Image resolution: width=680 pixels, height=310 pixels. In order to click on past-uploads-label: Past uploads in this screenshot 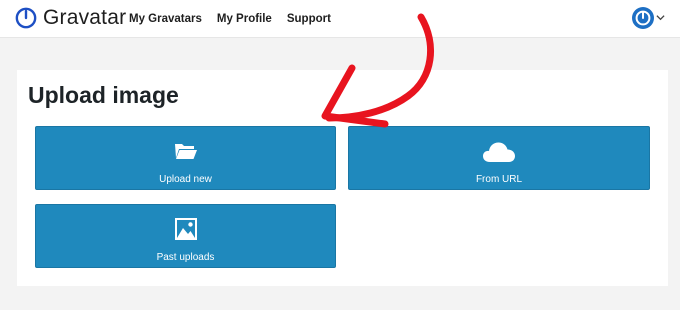, I will do `click(185, 257)`.